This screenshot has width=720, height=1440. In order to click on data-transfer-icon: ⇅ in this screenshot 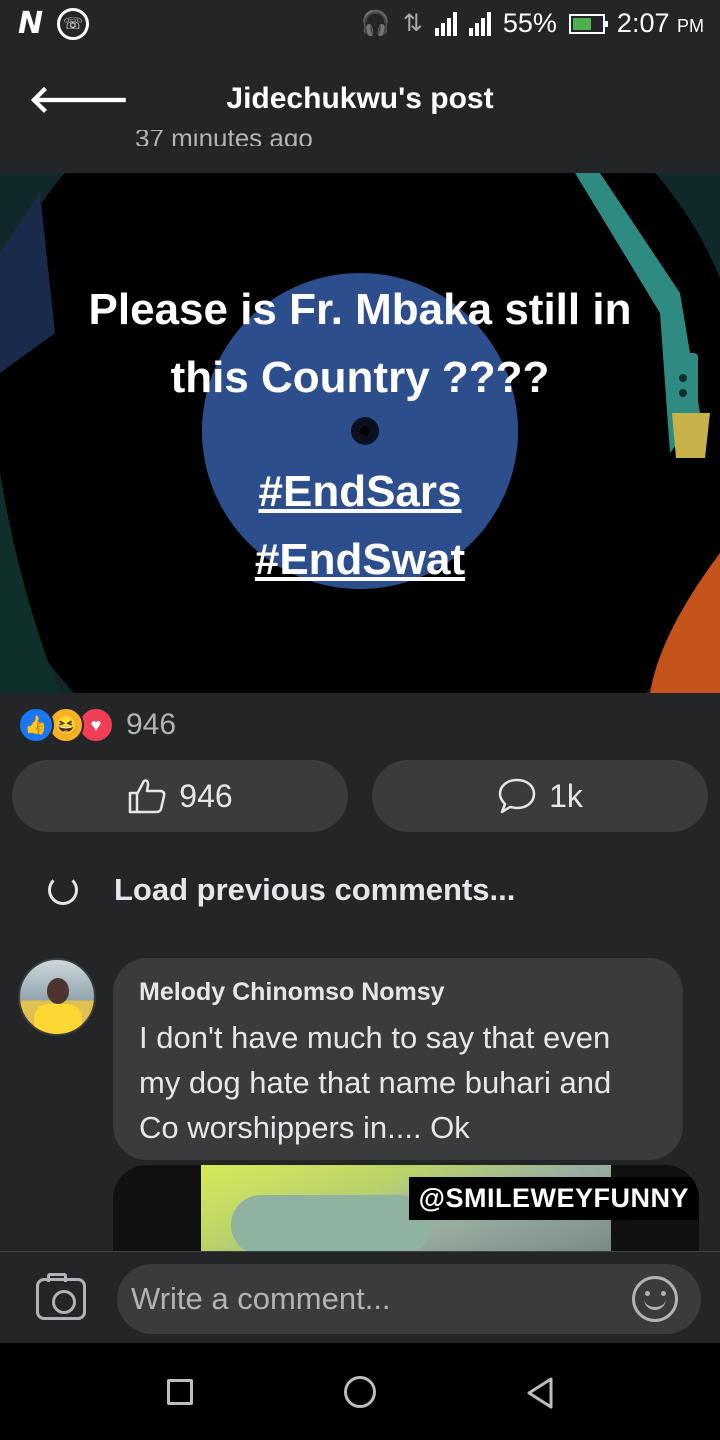, I will do `click(412, 23)`.